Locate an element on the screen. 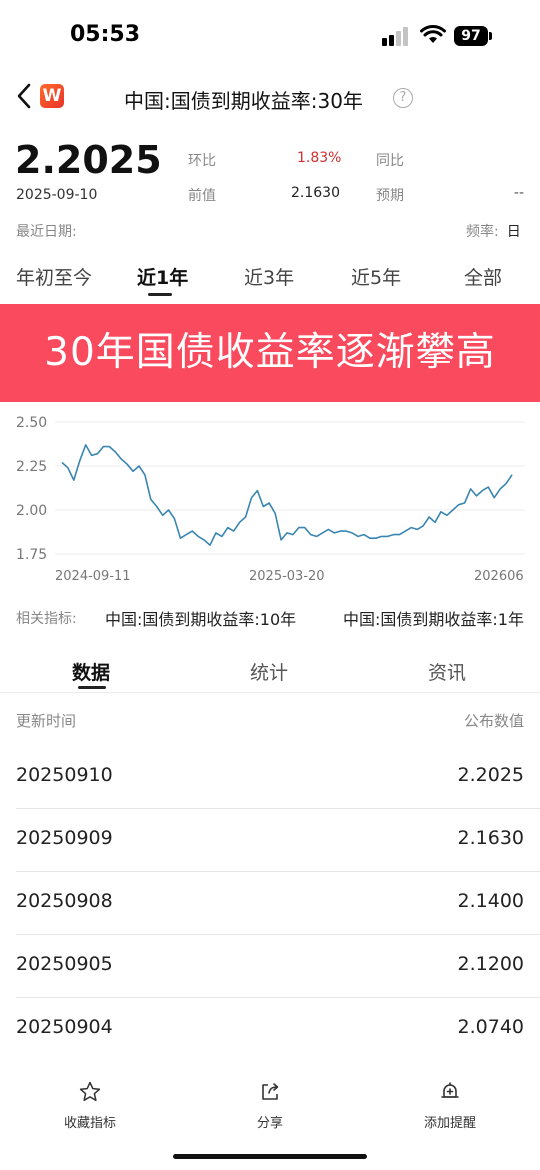 The image size is (540, 1170). y-tick-label: 1.75 is located at coordinates (31, 555).